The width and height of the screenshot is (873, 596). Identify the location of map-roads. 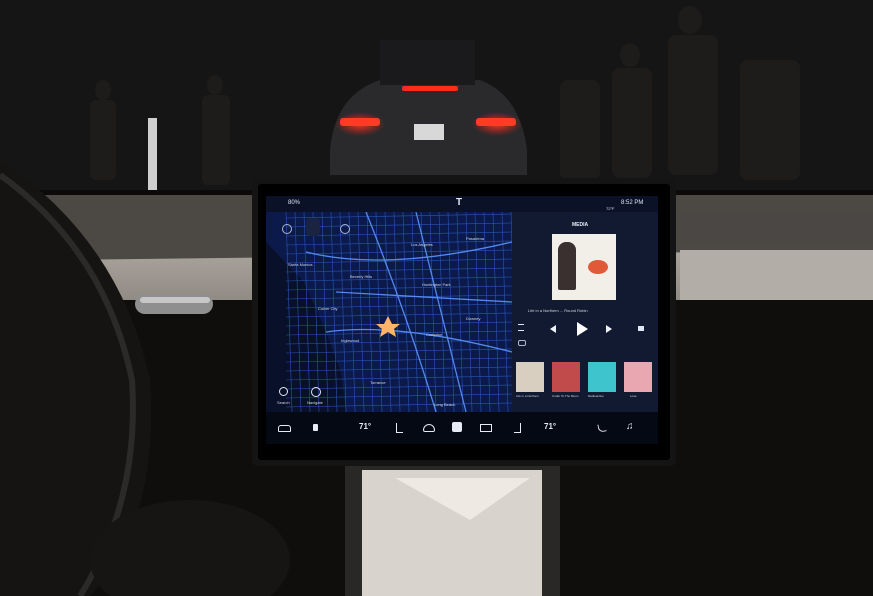
(392, 312).